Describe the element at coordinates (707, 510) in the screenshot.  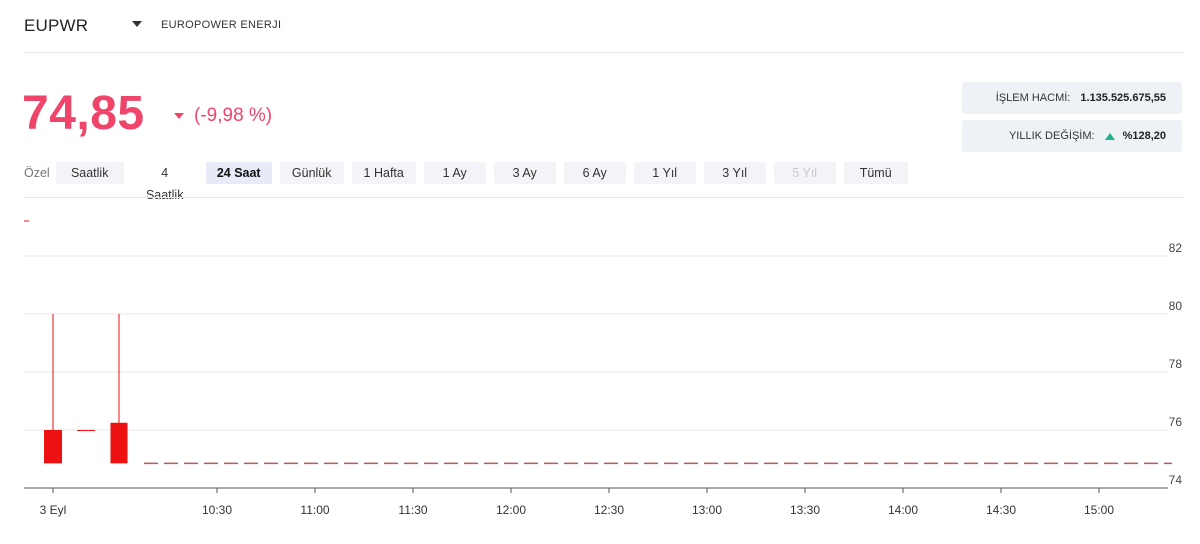
I see `x-tick-label: 13:00` at that location.